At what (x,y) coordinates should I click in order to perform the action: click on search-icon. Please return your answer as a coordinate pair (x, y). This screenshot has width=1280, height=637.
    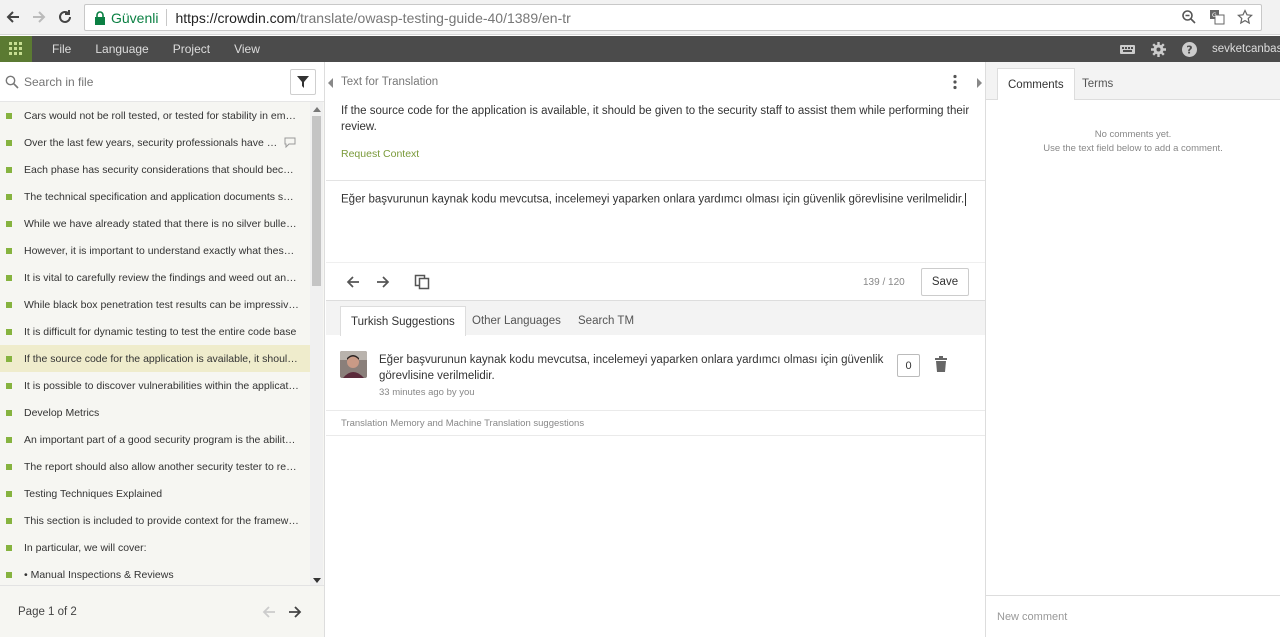
    Looking at the image, I should click on (12, 82).